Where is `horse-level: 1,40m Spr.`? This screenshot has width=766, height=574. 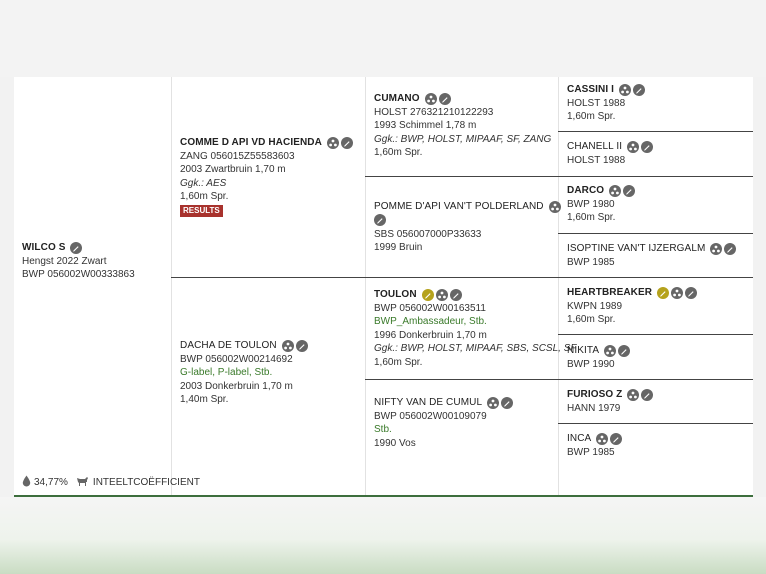 horse-level: 1,40m Spr. is located at coordinates (204, 399).